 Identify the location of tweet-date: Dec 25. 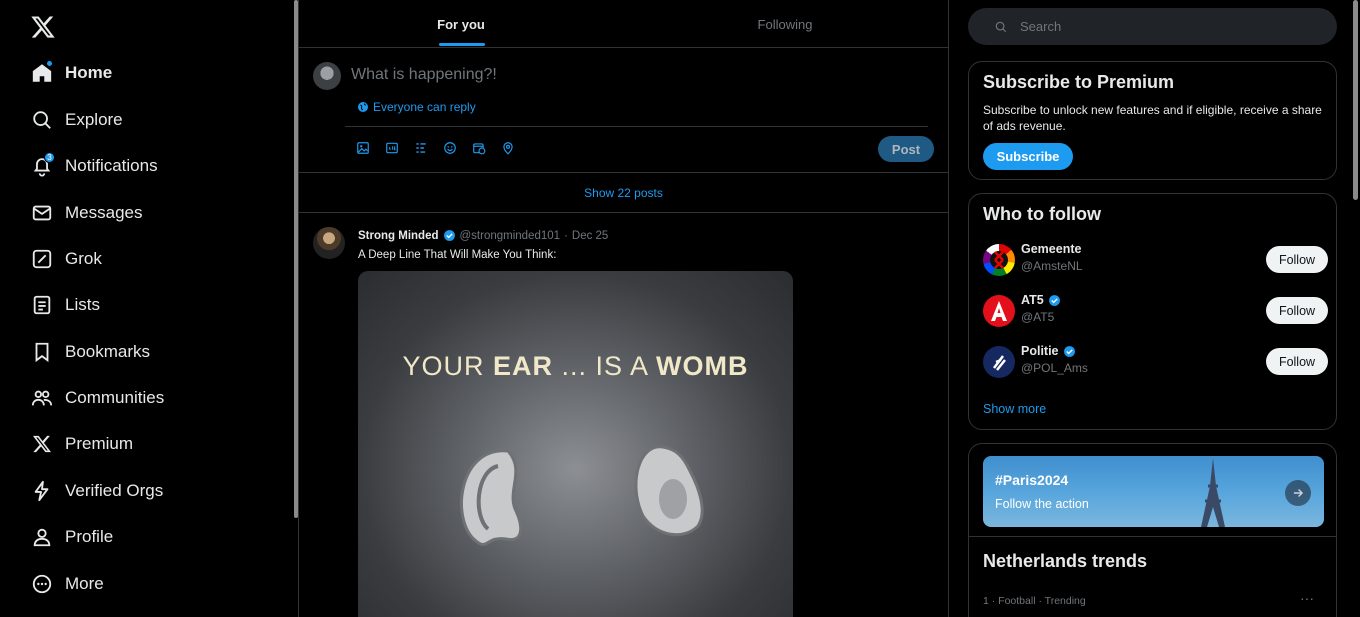
(590, 236).